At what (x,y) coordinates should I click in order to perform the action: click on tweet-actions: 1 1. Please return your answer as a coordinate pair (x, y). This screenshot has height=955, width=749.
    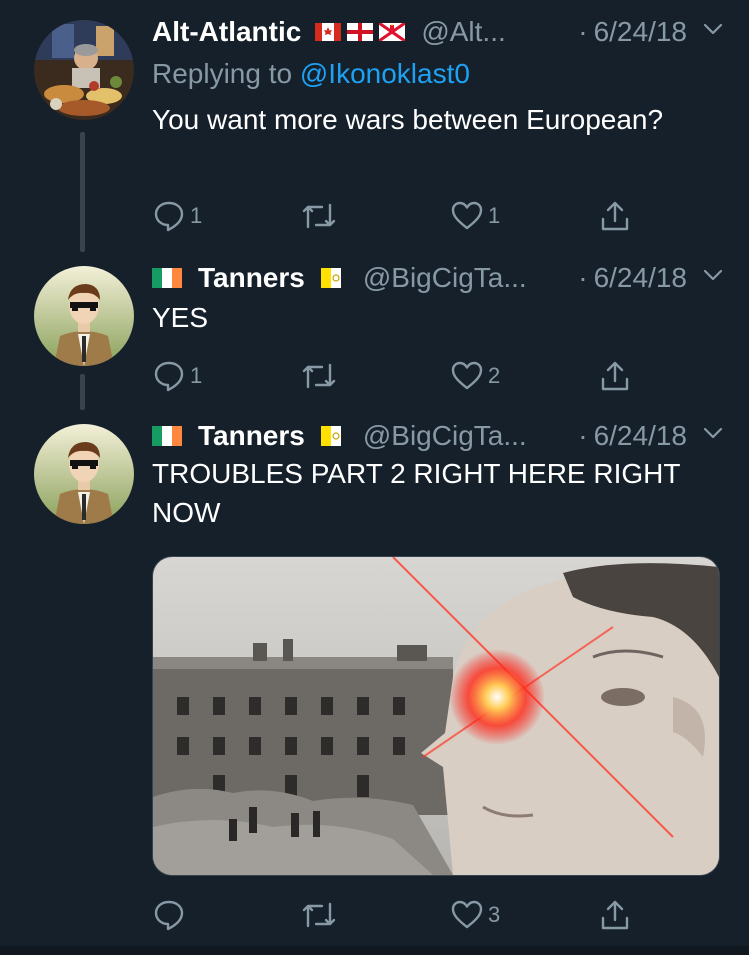
    Looking at the image, I should click on (402, 216).